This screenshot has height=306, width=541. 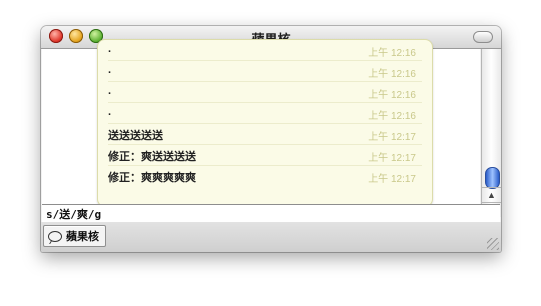 I want to click on tab-bar: 蘋果核, so click(x=271, y=237).